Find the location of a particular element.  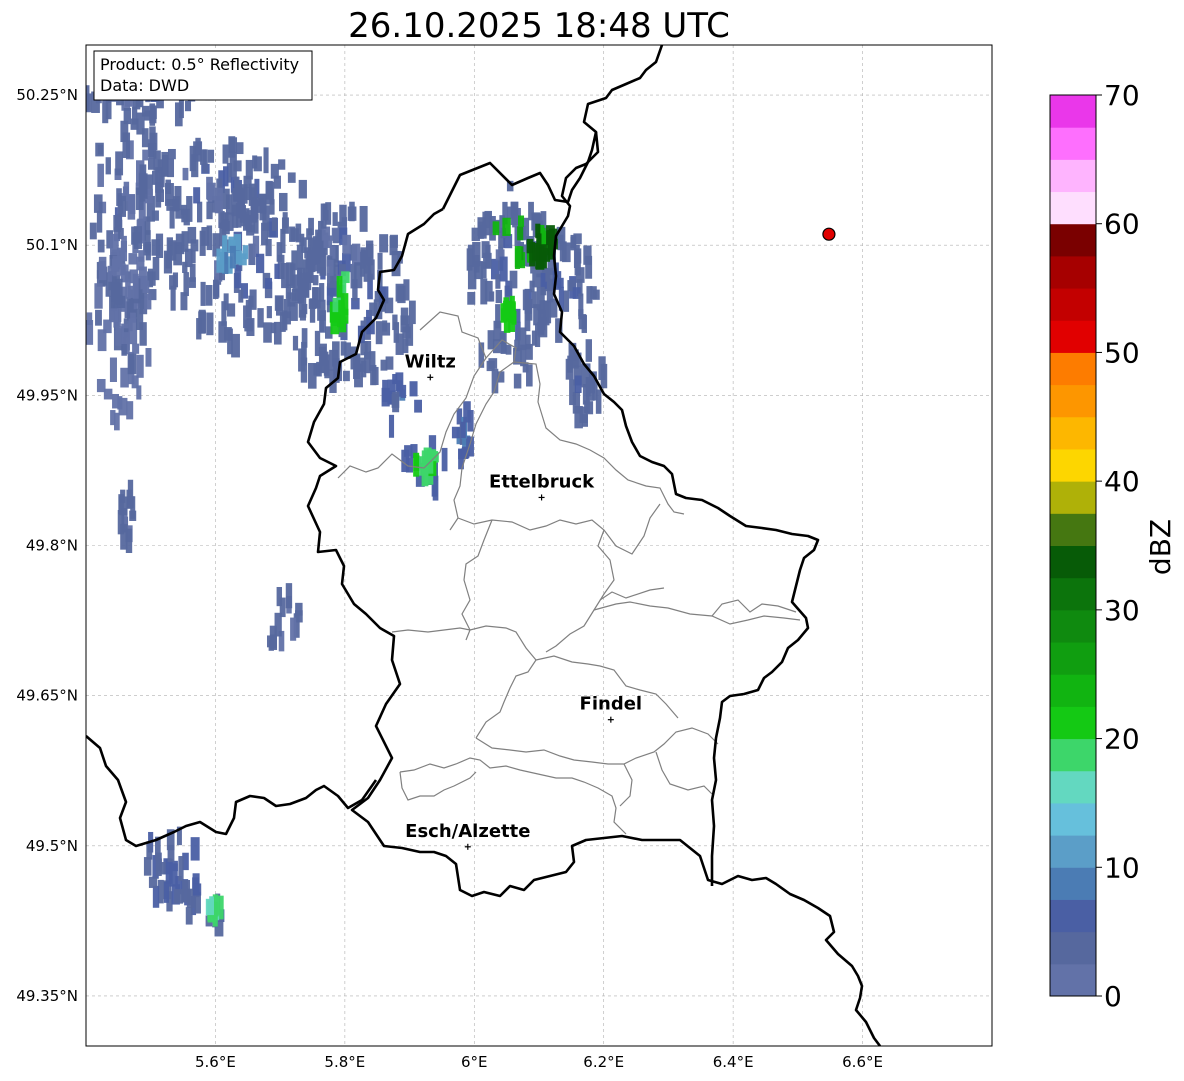

data-source-label: Data: DWD is located at coordinates (144, 85).